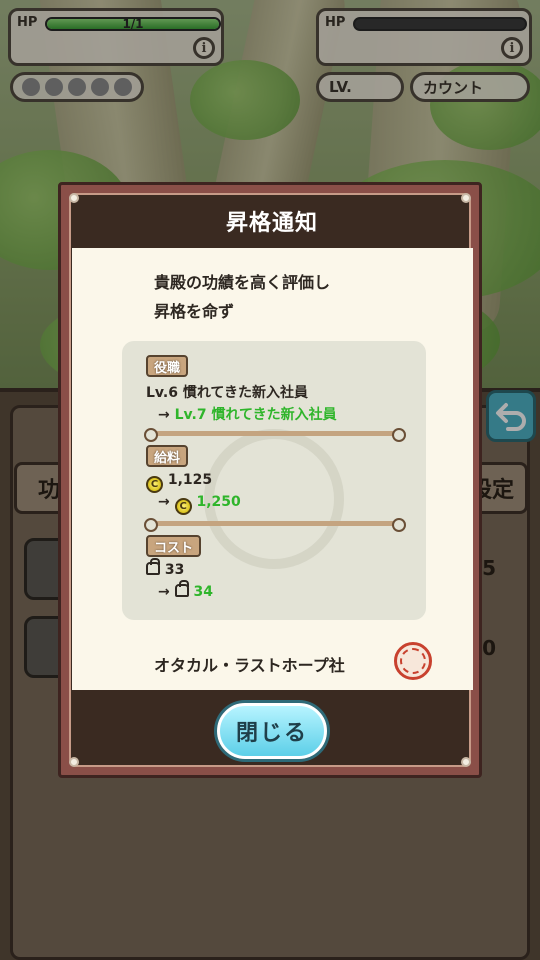 The width and height of the screenshot is (540, 960). I want to click on role-tag: 役職, so click(167, 366).